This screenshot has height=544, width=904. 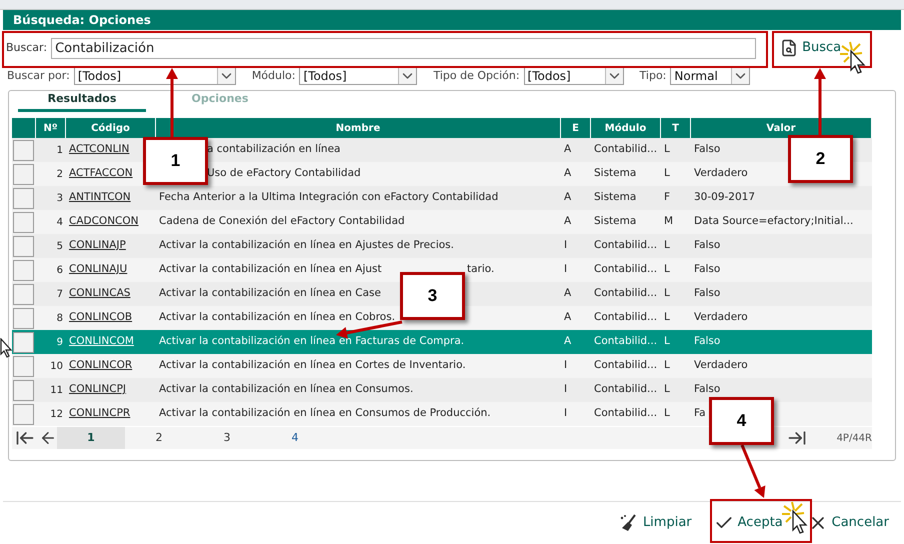 I want to click on filter-label: Buscar por:, so click(x=38, y=76).